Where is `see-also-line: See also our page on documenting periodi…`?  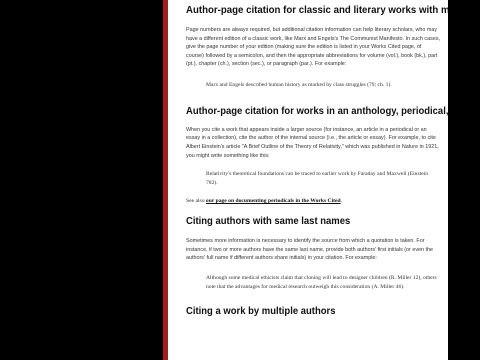
see-also-line: See also our page on documenting periodi… is located at coordinates (264, 201).